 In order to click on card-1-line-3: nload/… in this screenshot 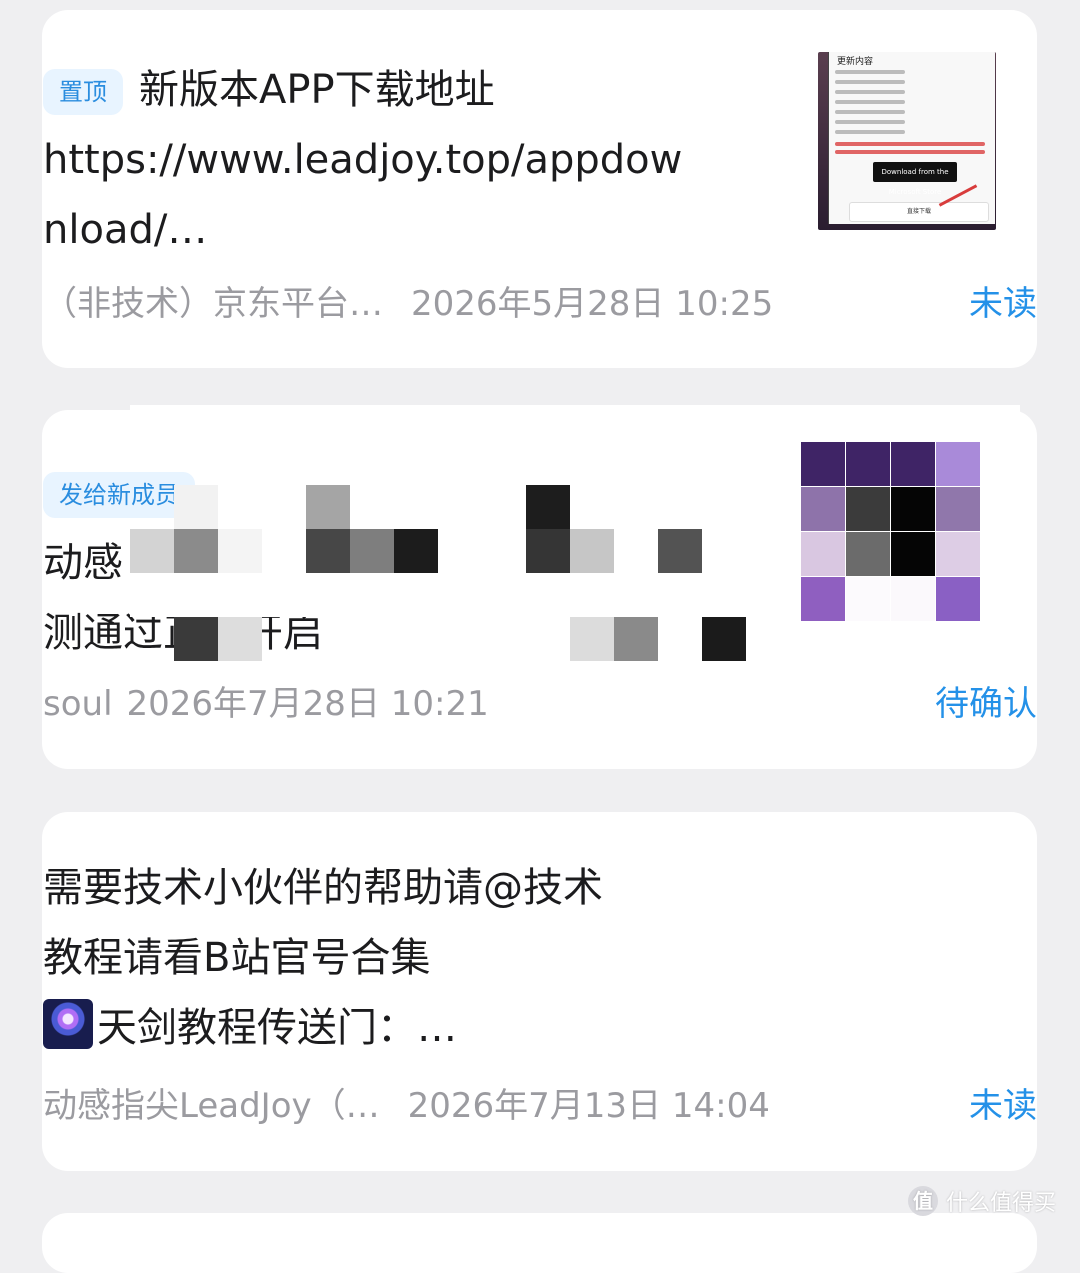, I will do `click(125, 230)`.